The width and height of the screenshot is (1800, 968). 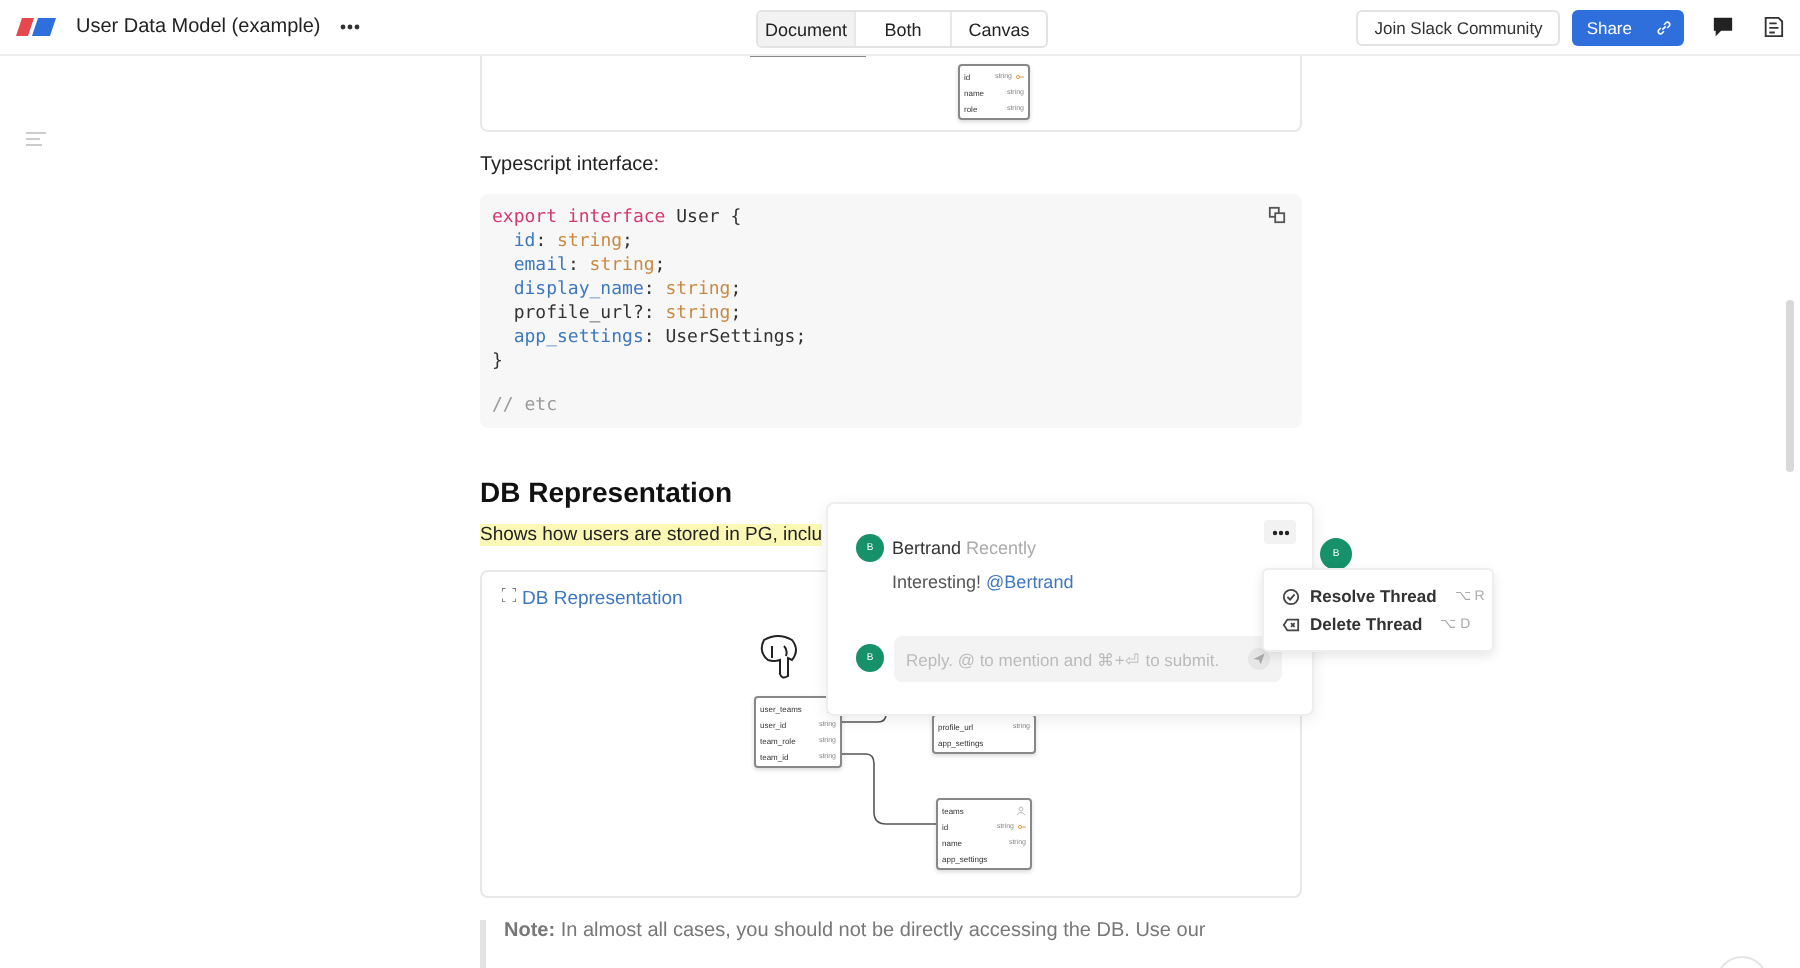 What do you see at coordinates (497, 362) in the screenshot?
I see `code-line: }` at bounding box center [497, 362].